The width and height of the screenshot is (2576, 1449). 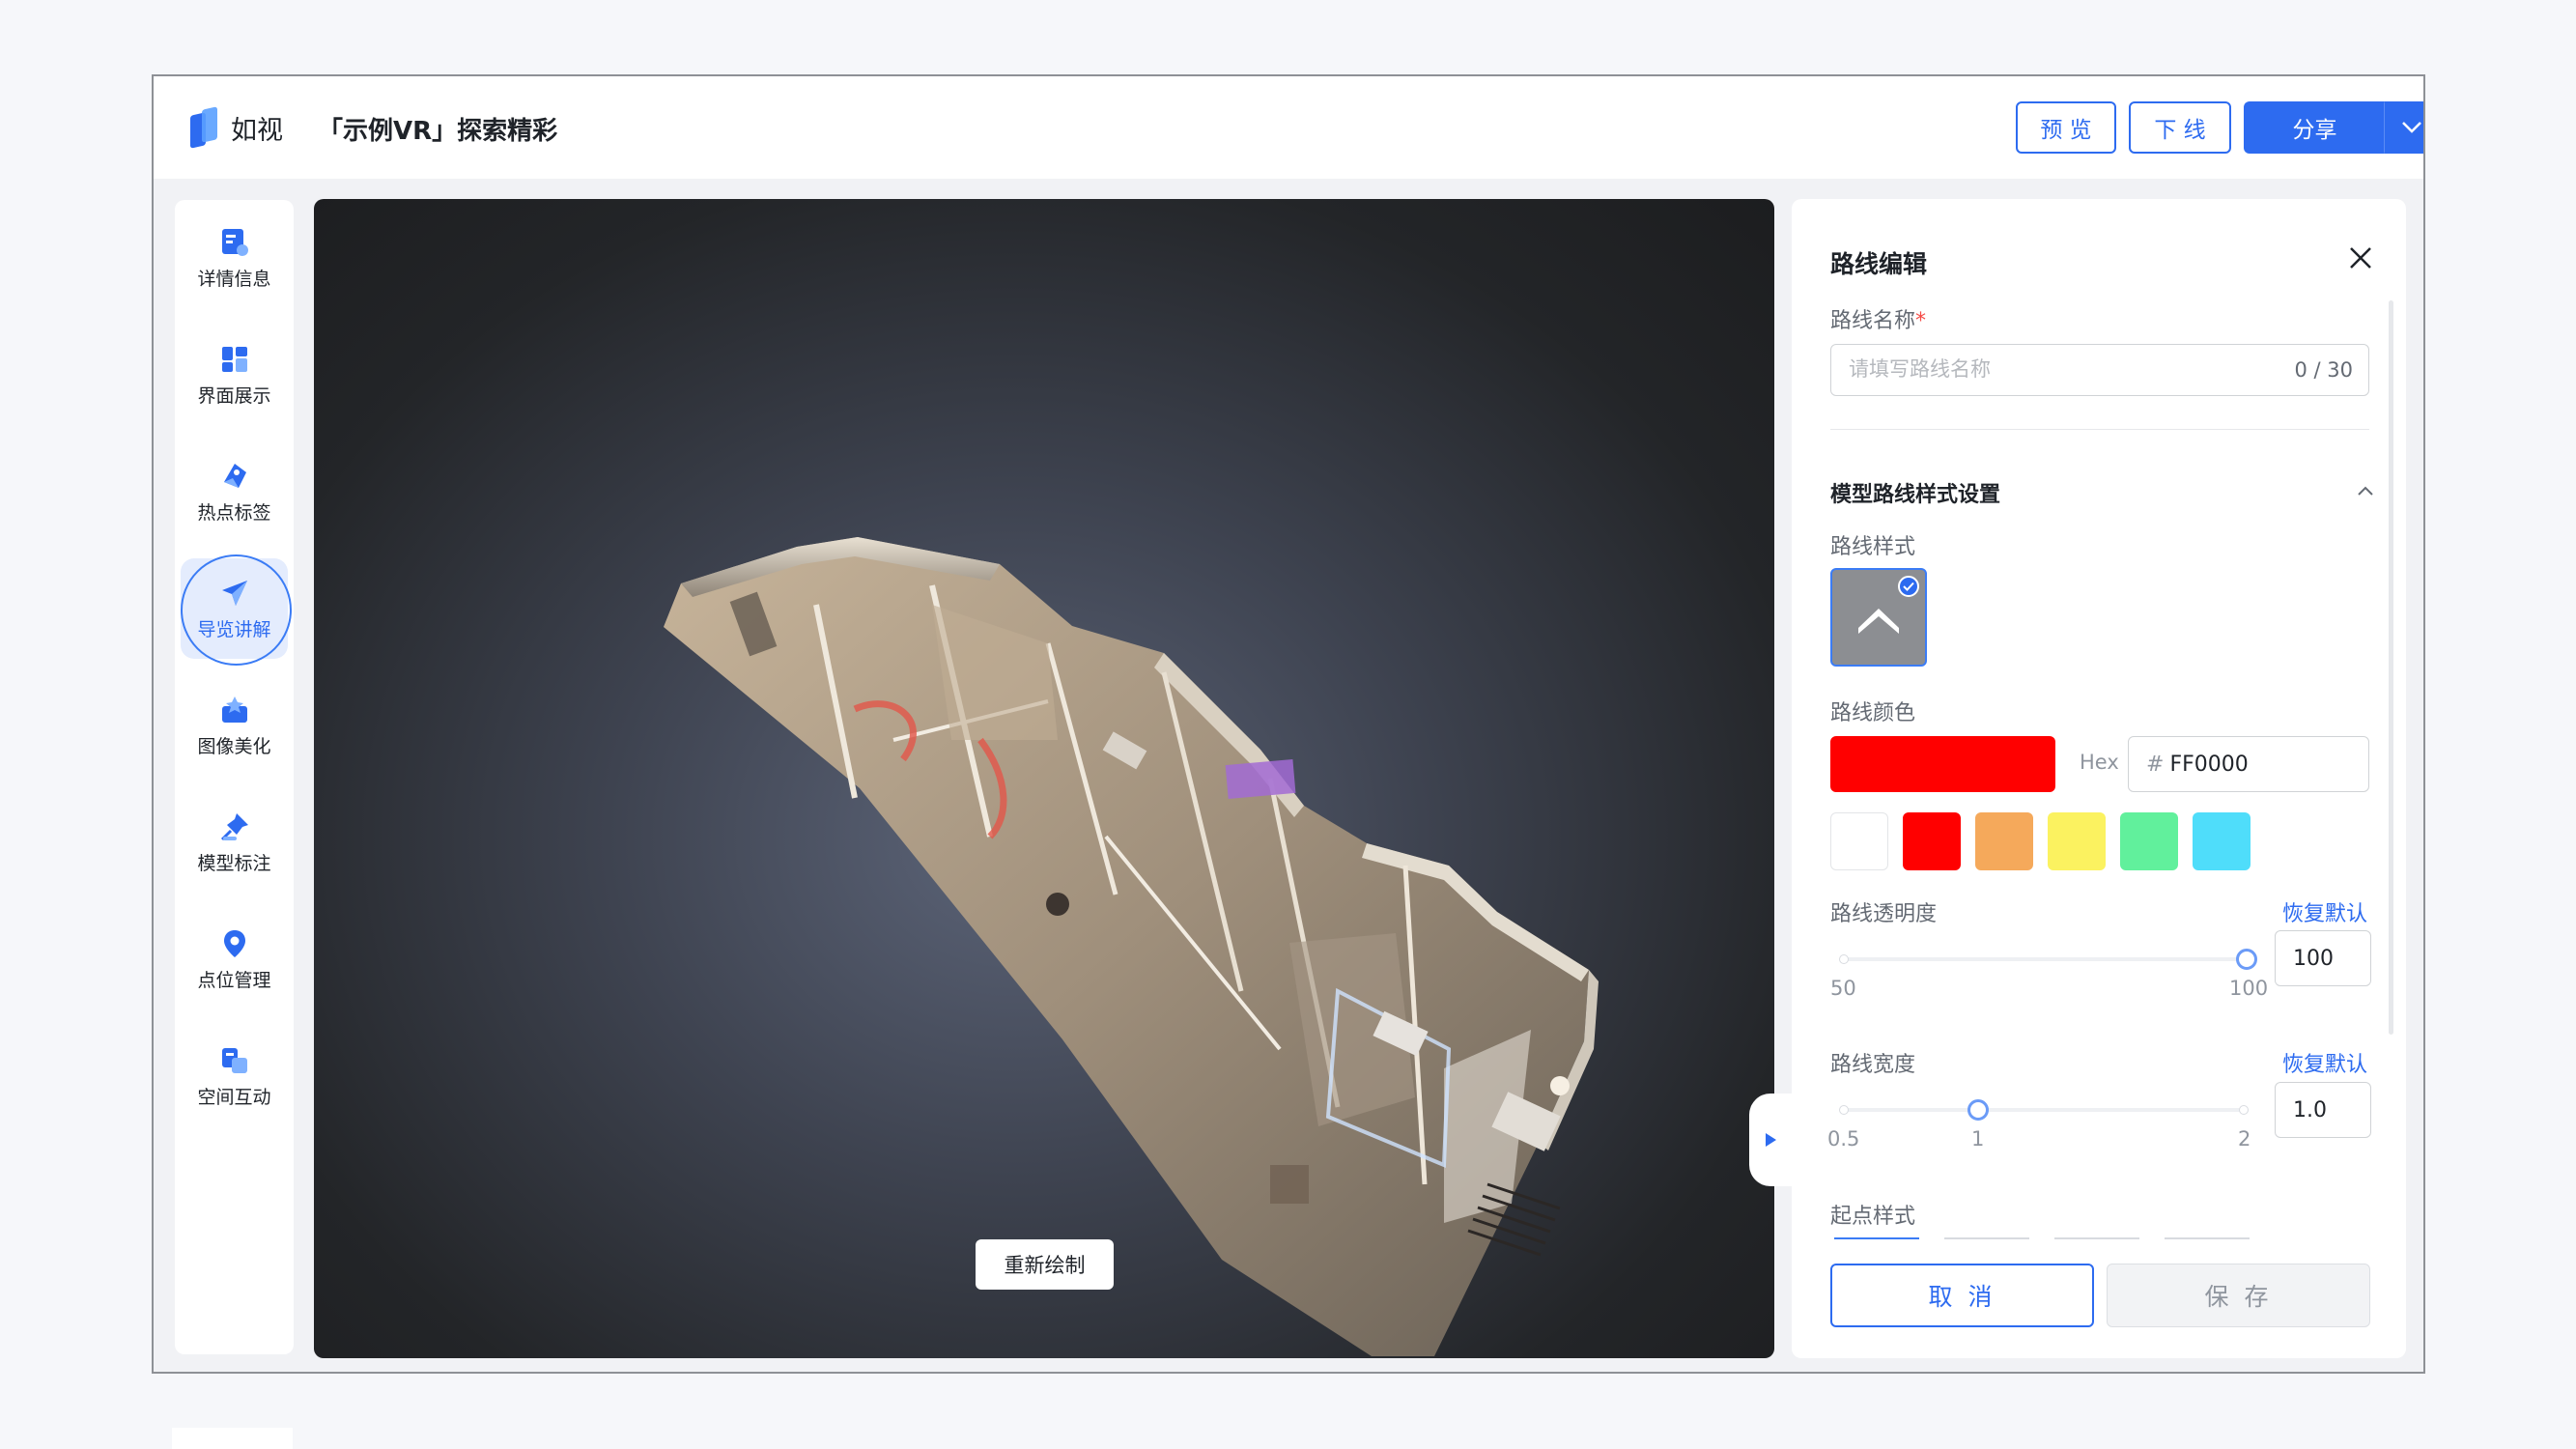 I want to click on info-card-icon, so click(x=234, y=242).